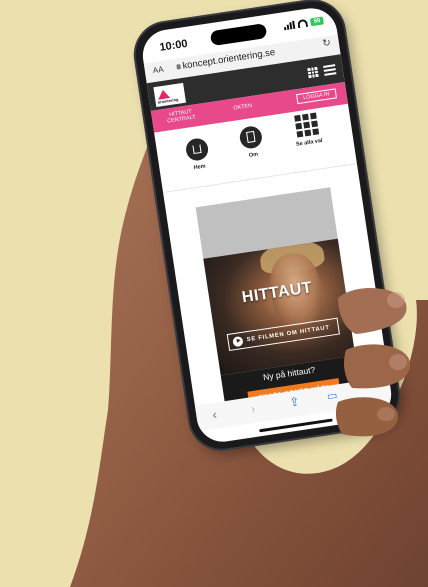  I want to click on watch-video-label: SE FILMEN OM HITTAUT, so click(288, 333).